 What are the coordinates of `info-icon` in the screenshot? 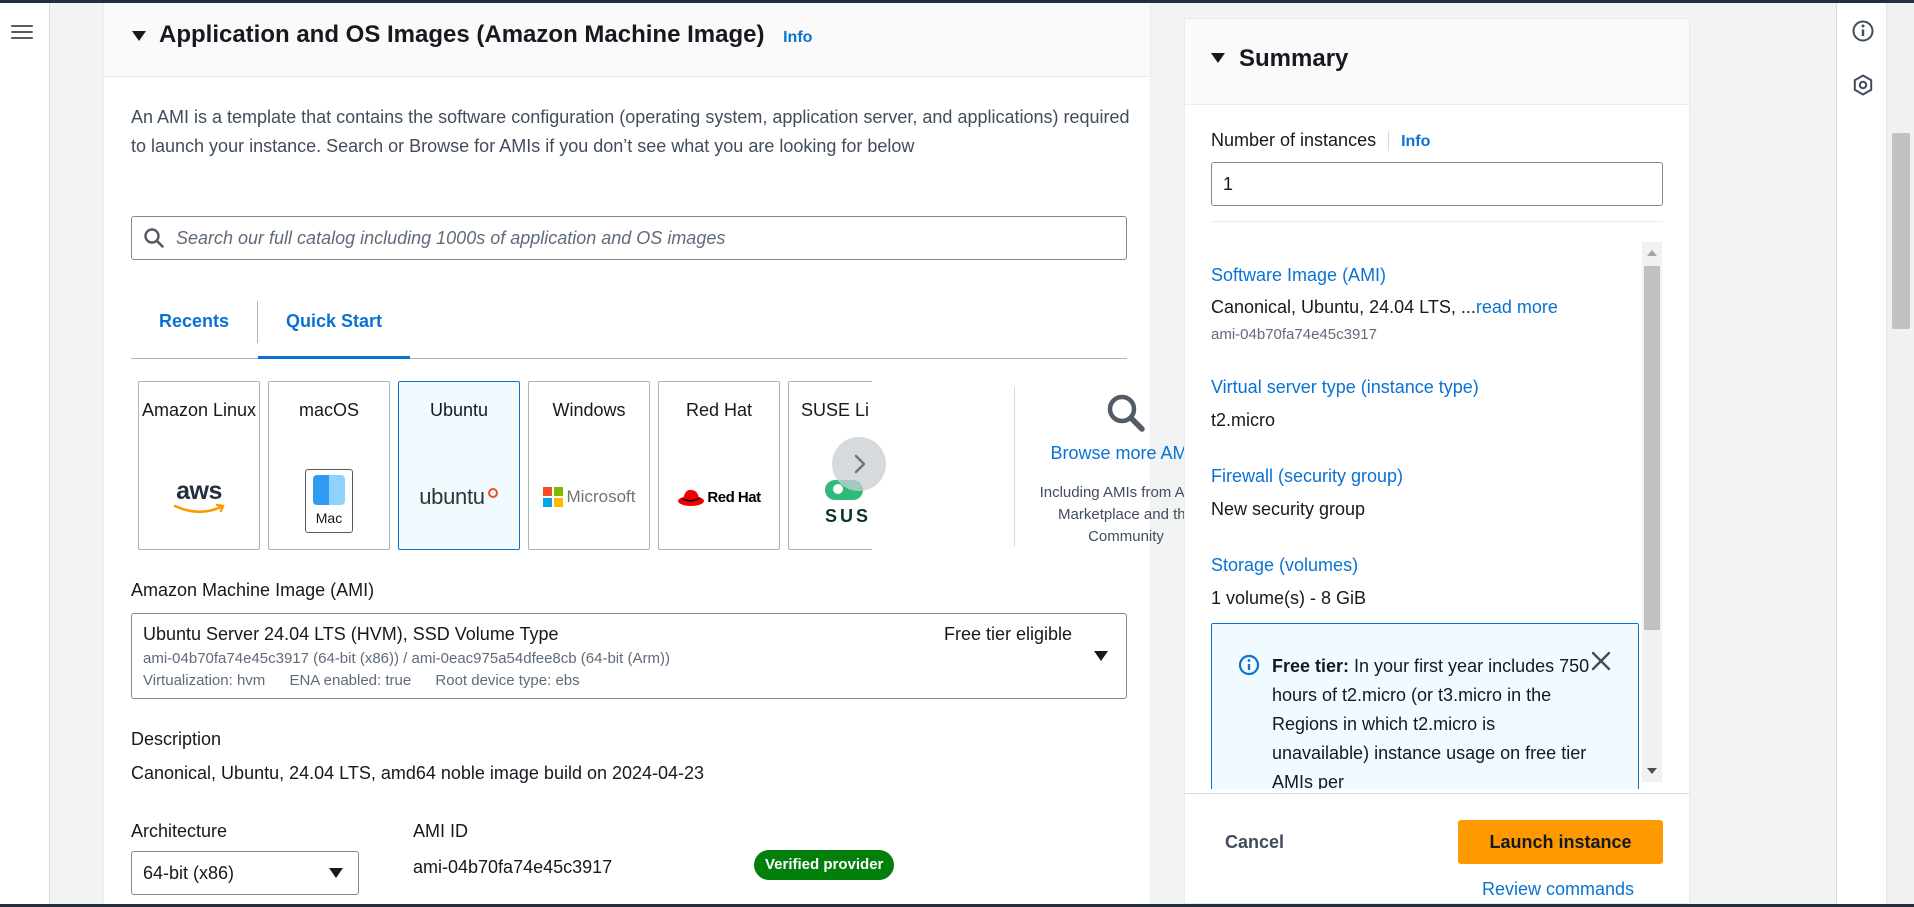 It's located at (1249, 665).